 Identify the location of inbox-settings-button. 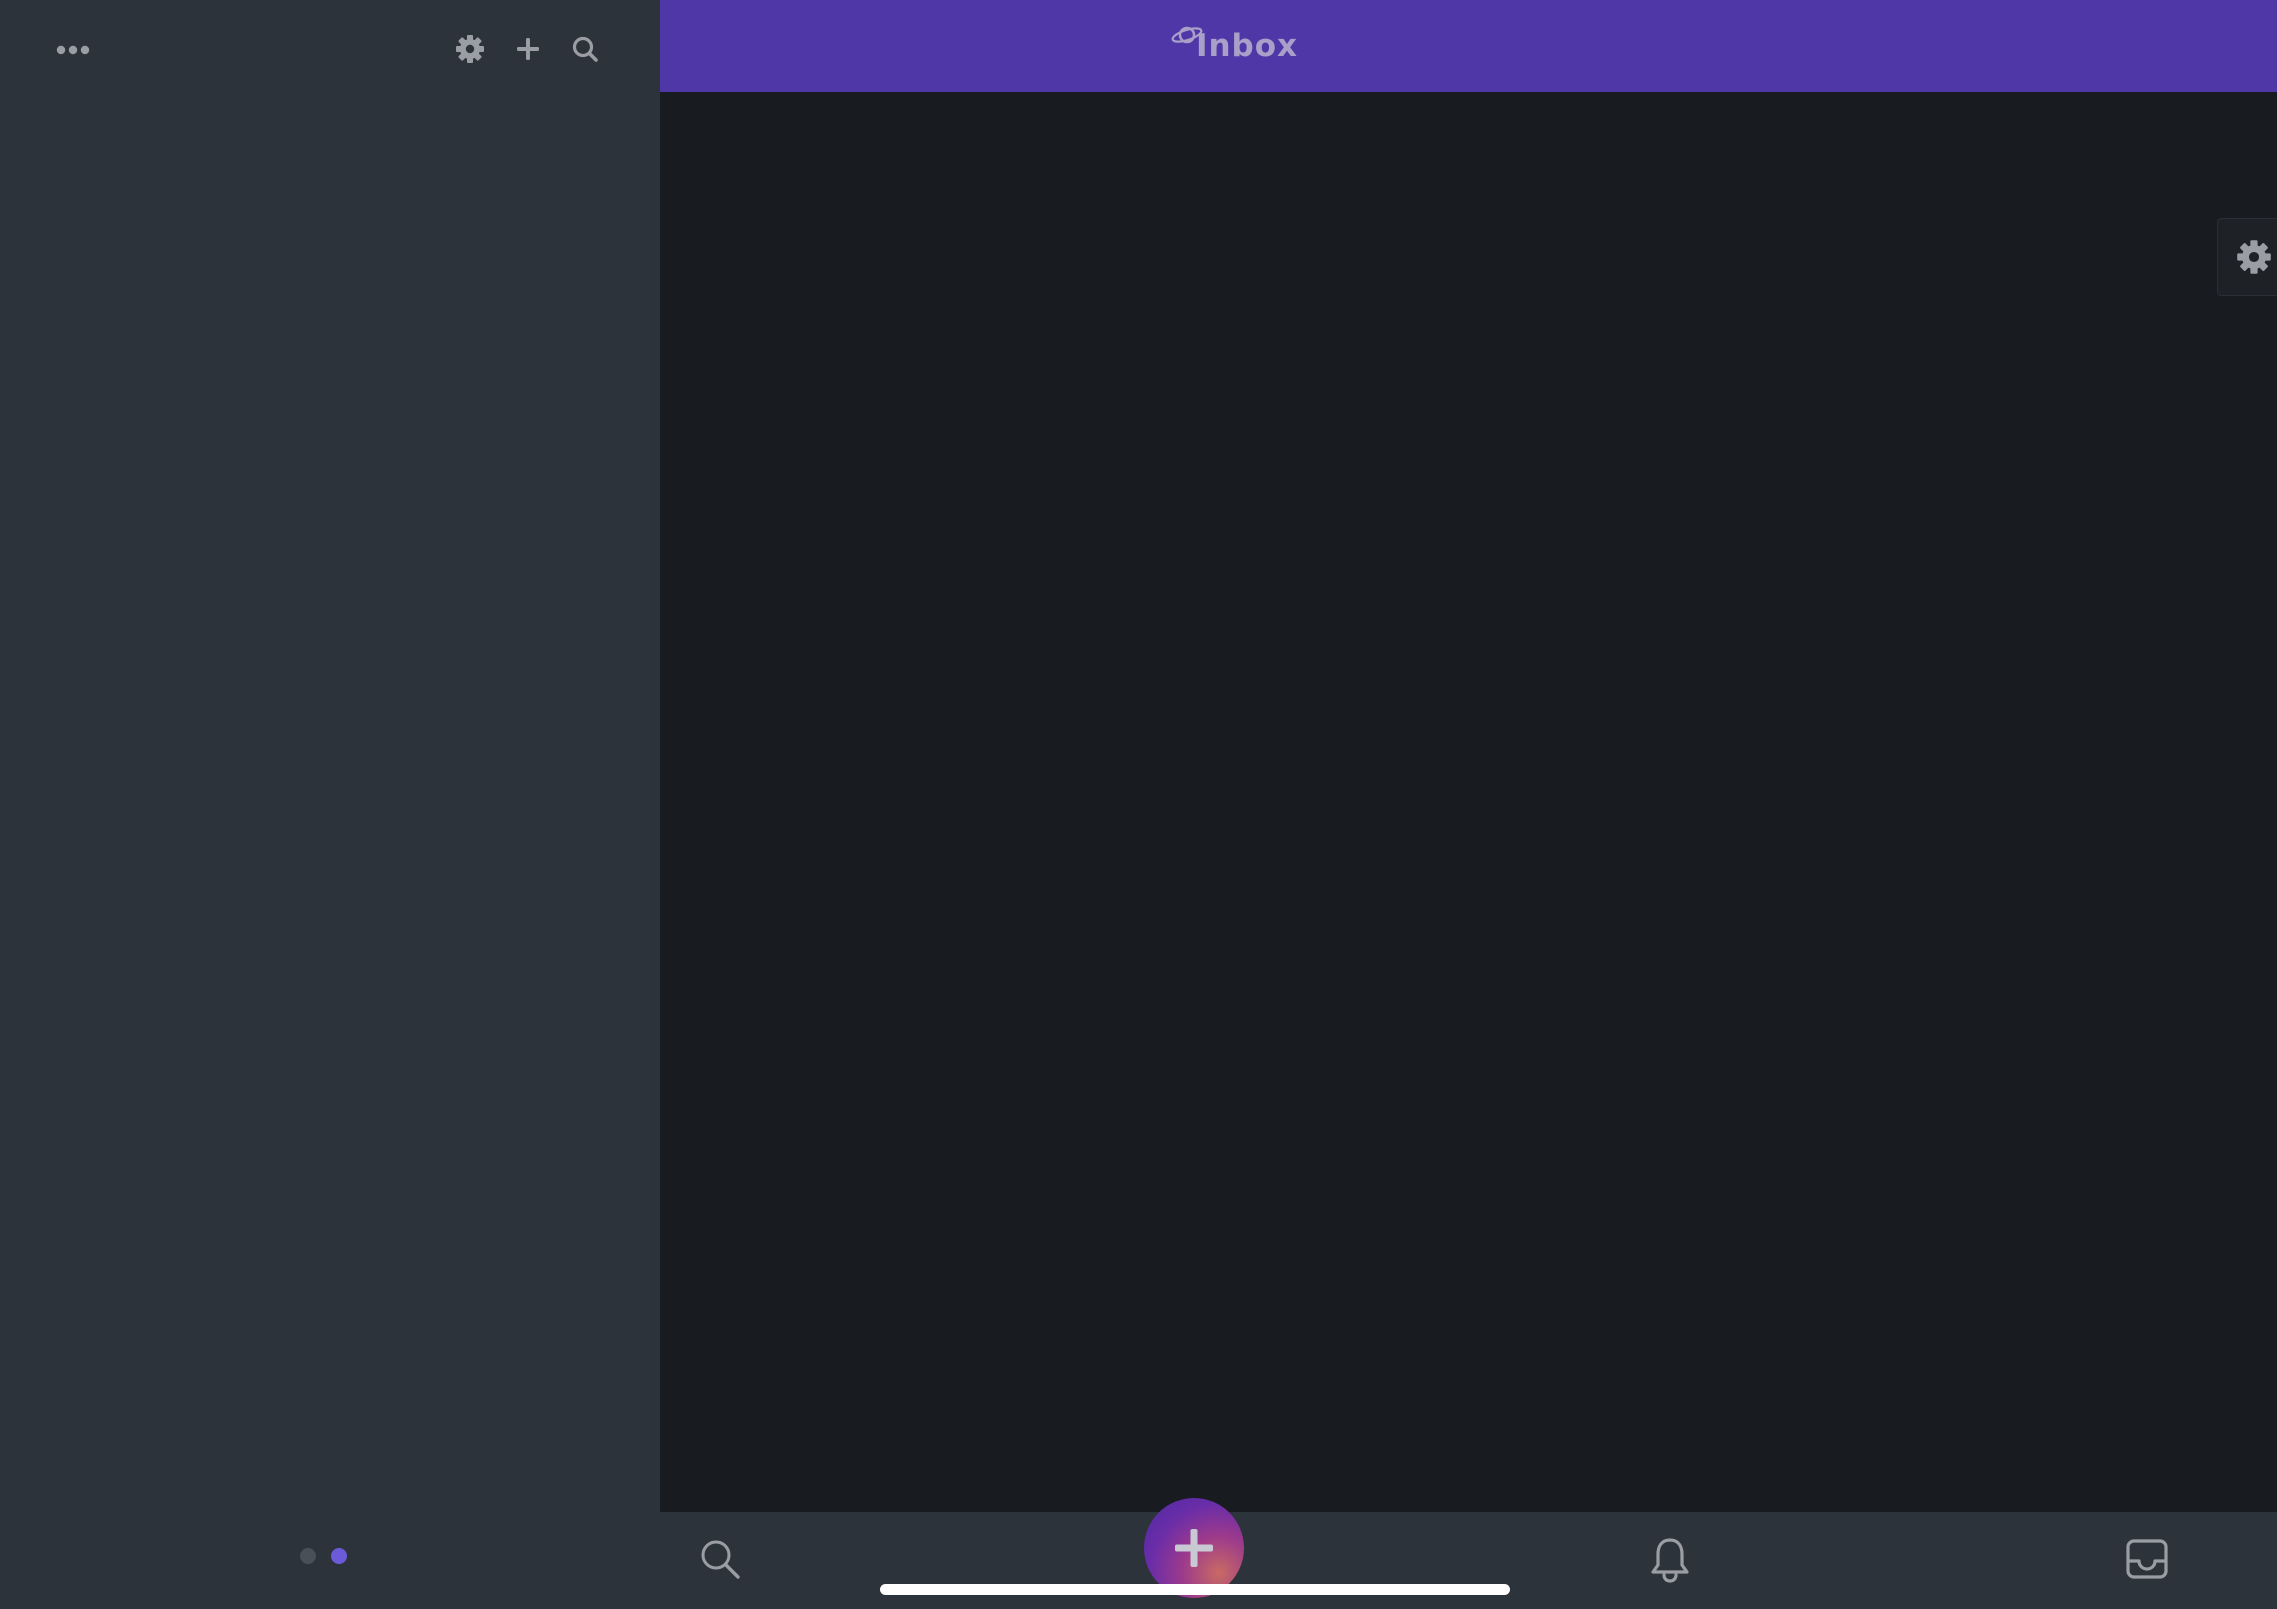
(2247, 257).